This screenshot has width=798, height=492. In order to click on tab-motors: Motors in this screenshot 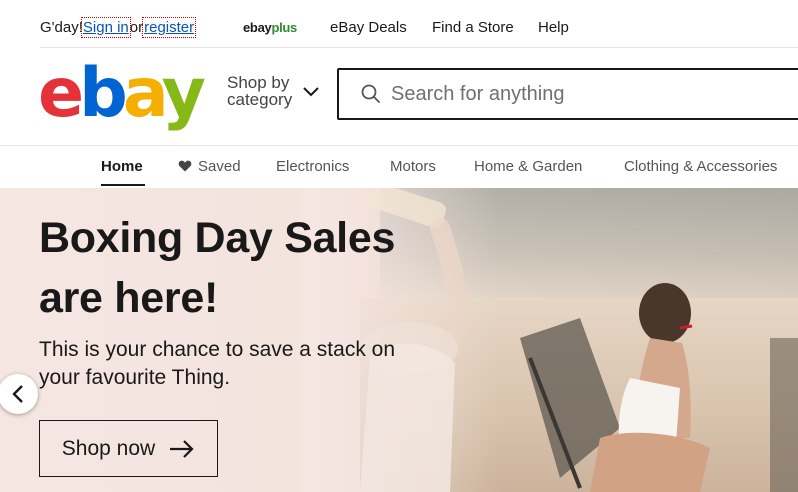, I will do `click(413, 166)`.